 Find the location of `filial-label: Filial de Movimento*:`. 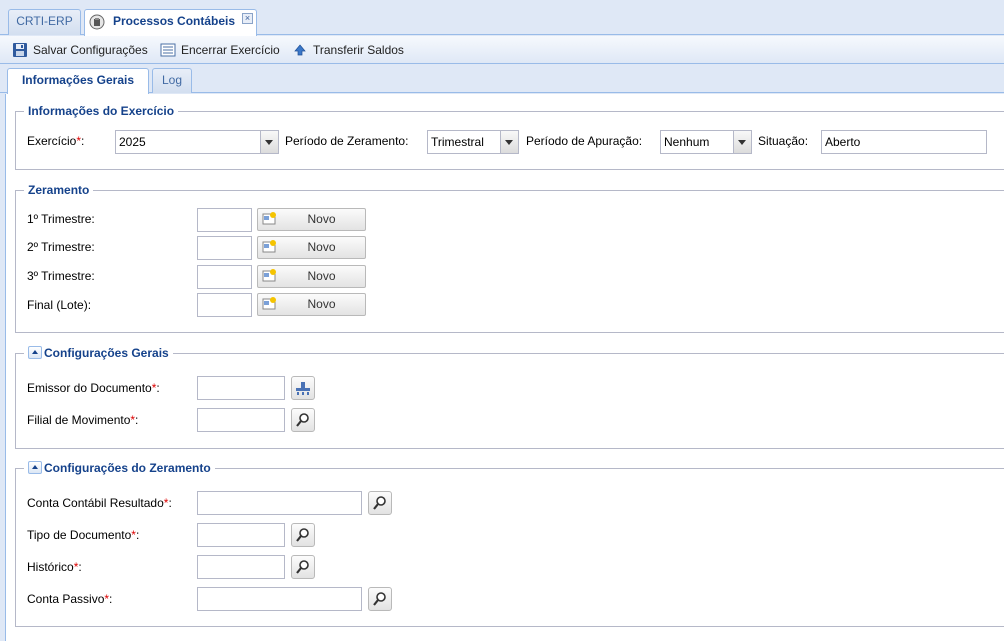

filial-label: Filial de Movimento*: is located at coordinates (83, 420).